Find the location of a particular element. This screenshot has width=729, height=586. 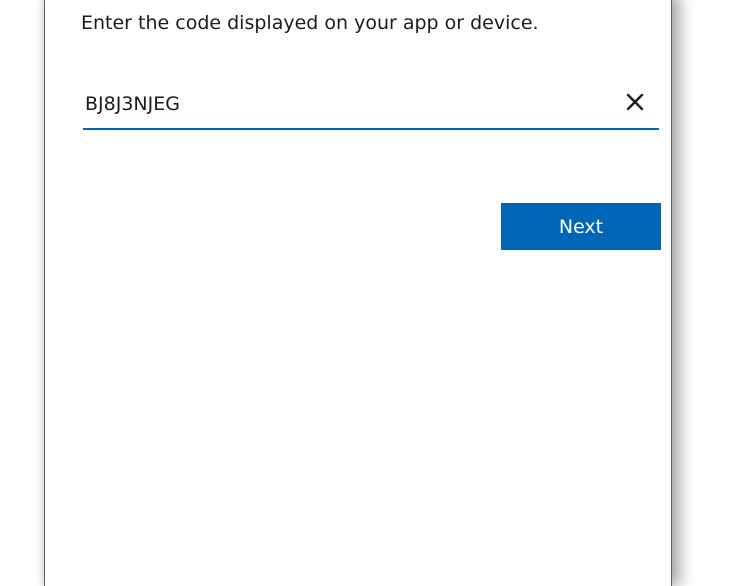

close-icon is located at coordinates (635, 102).